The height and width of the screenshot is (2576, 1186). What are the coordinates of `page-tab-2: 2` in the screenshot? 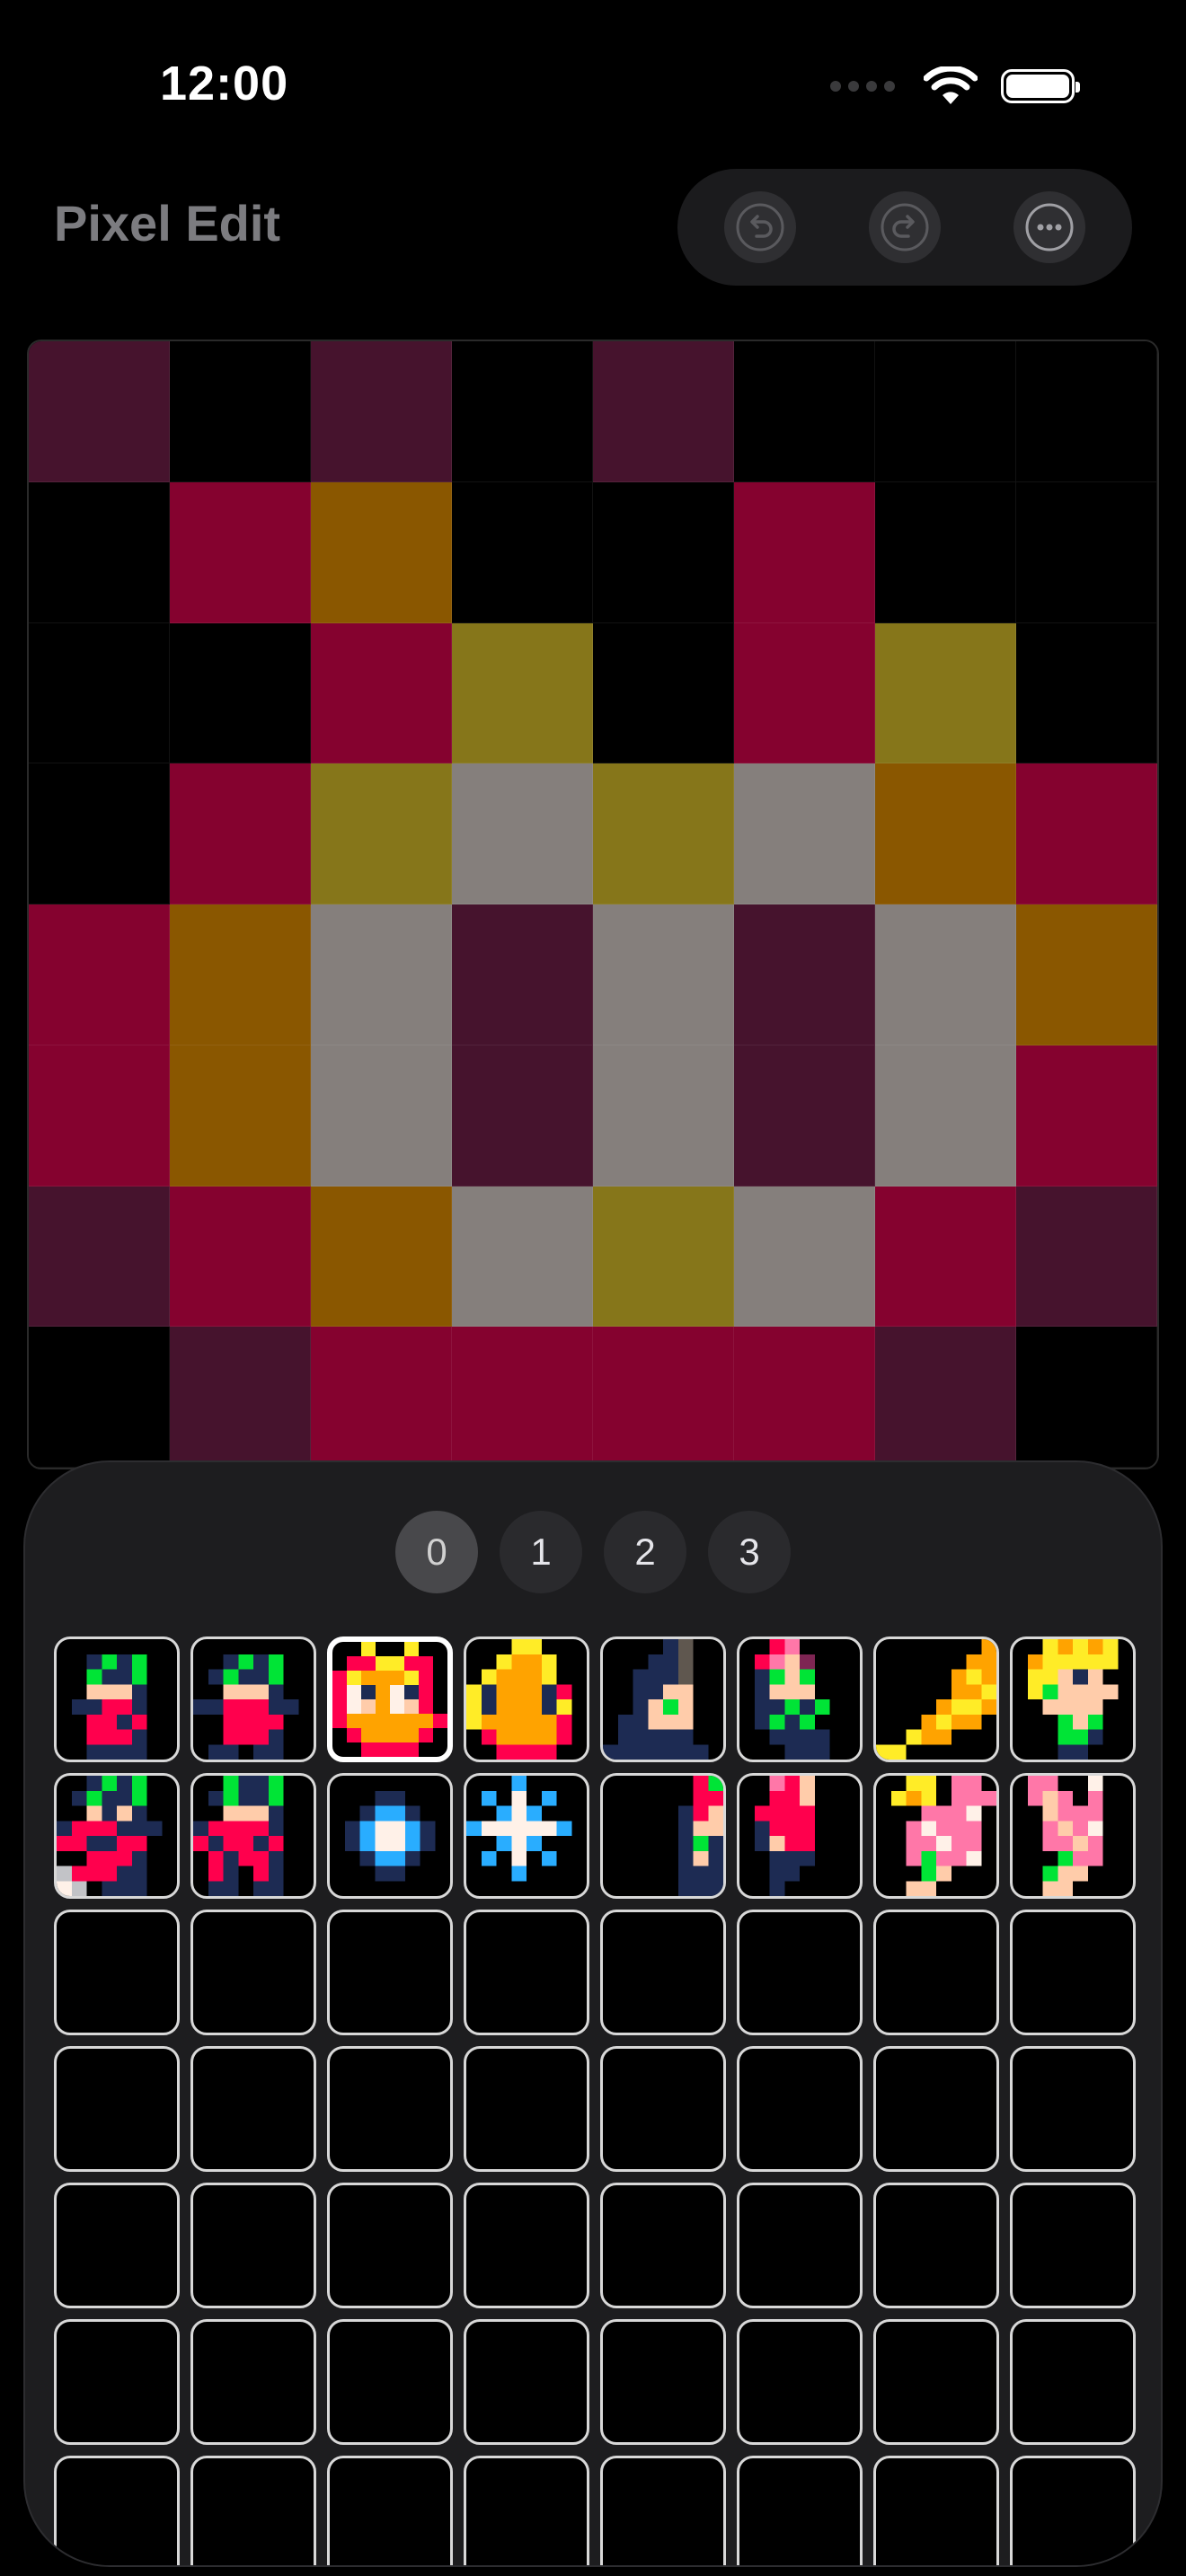 It's located at (645, 1552).